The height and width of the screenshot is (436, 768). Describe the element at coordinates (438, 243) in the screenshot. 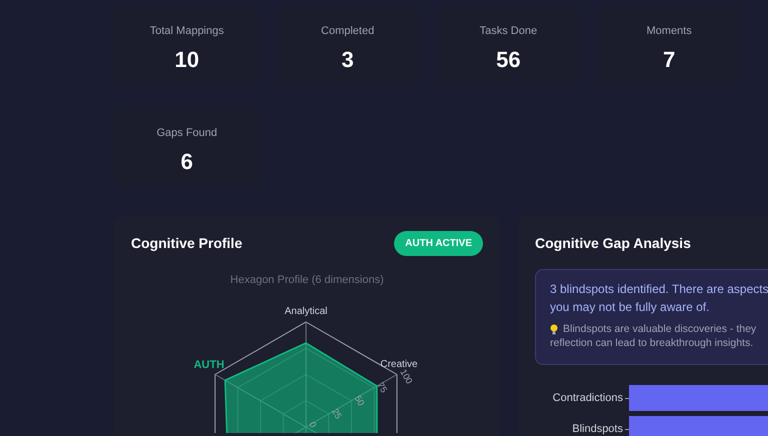

I see `status-badge: AUTH ACTIVE` at that location.